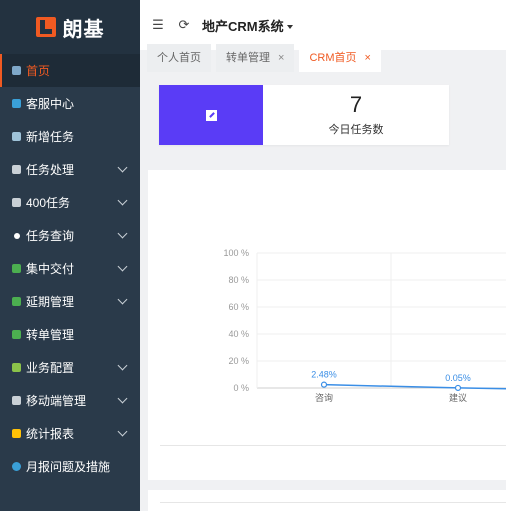 The width and height of the screenshot is (506, 511). I want to click on dot-icon, so click(17, 235).